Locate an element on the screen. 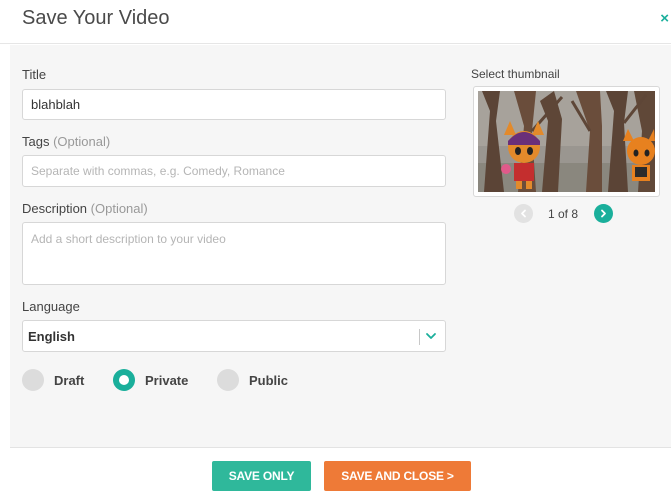 The height and width of the screenshot is (491, 671). radio-draft: Draft is located at coordinates (53, 380).